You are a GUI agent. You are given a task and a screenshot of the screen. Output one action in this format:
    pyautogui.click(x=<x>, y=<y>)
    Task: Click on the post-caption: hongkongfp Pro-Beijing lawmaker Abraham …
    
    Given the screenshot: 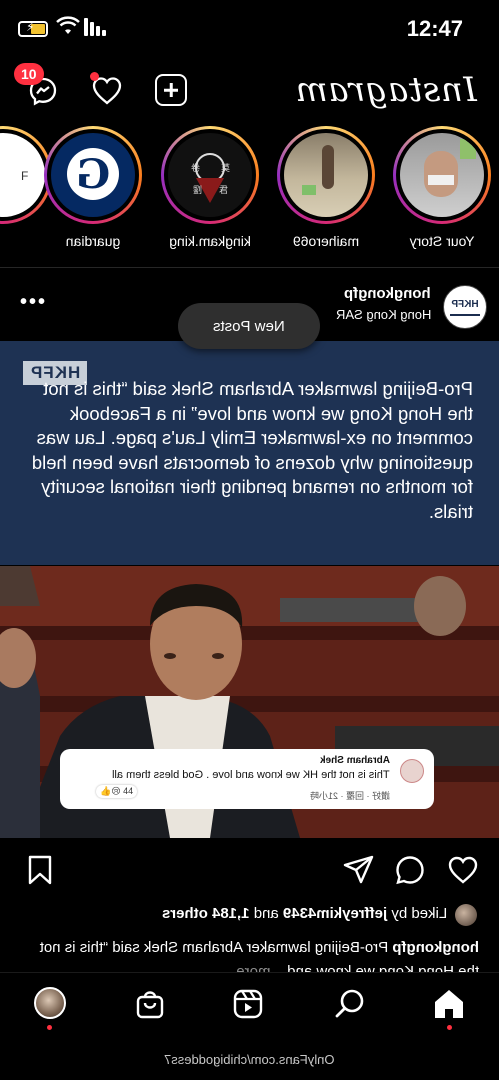 What is the action you would take?
    pyautogui.click(x=248, y=954)
    